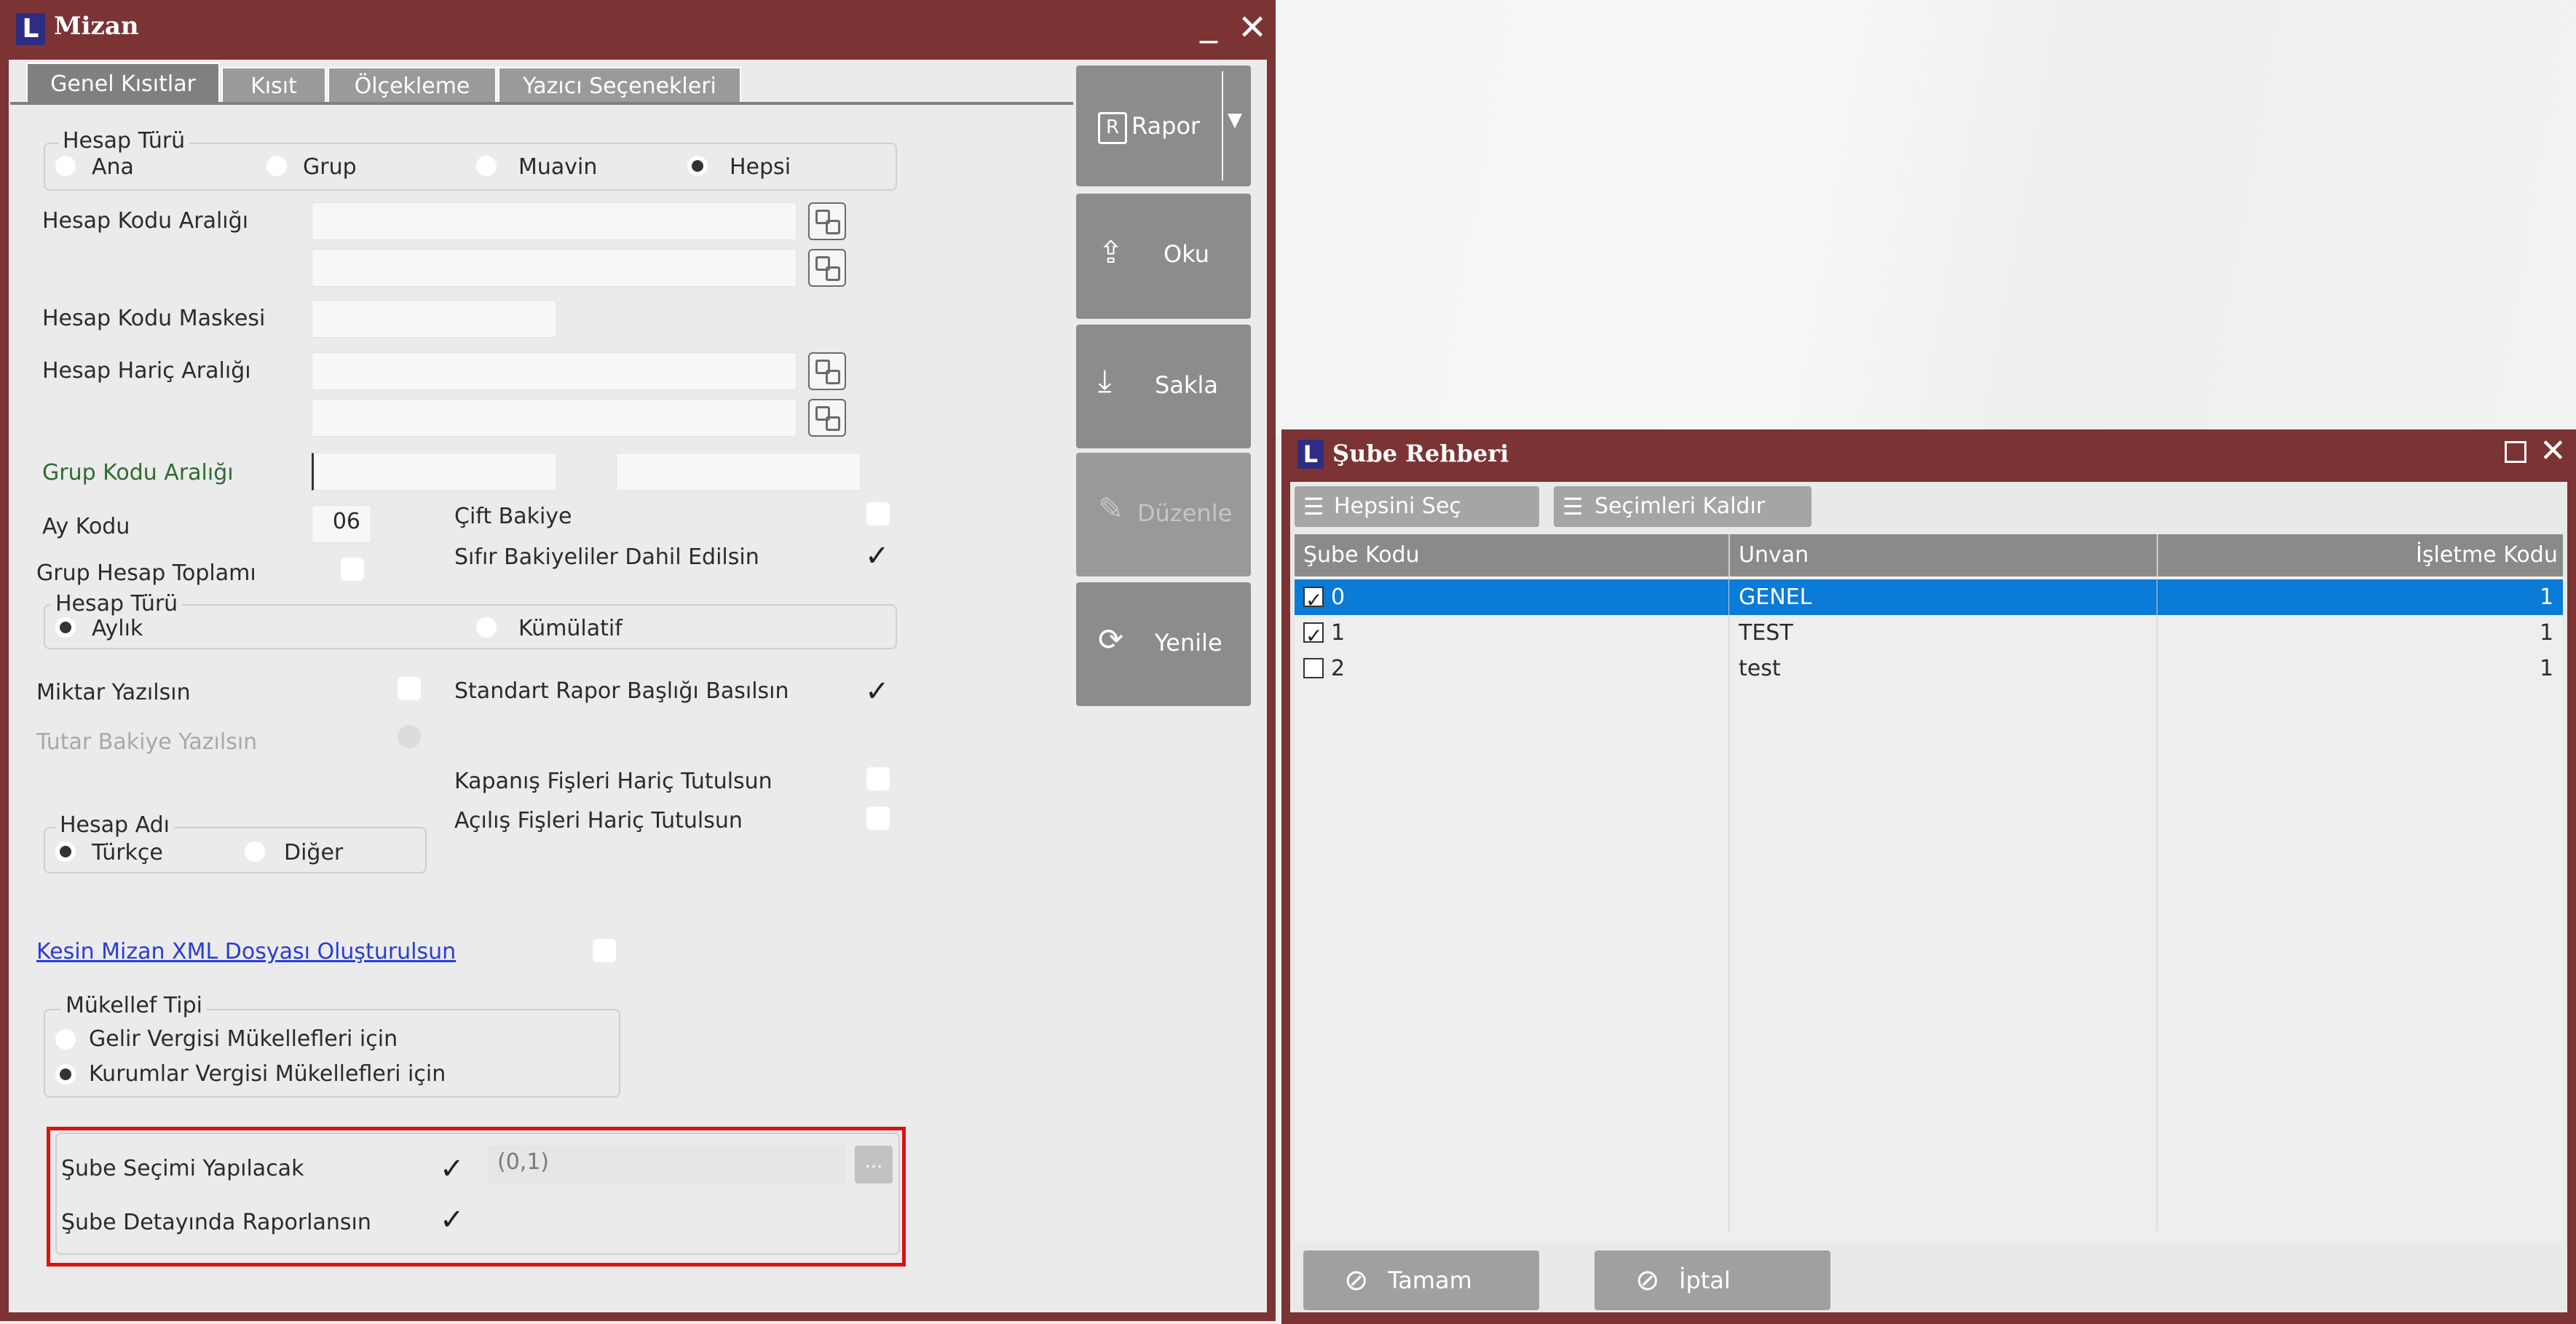 Image resolution: width=2576 pixels, height=1324 pixels. I want to click on grup-kodu-bitis-input, so click(739, 472).